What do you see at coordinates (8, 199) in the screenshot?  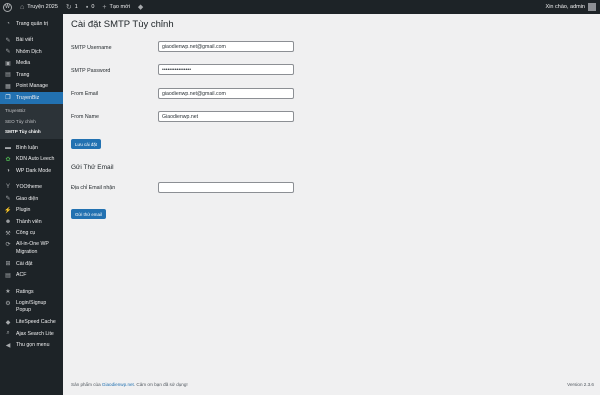 I see `appearance-icon: ✎` at bounding box center [8, 199].